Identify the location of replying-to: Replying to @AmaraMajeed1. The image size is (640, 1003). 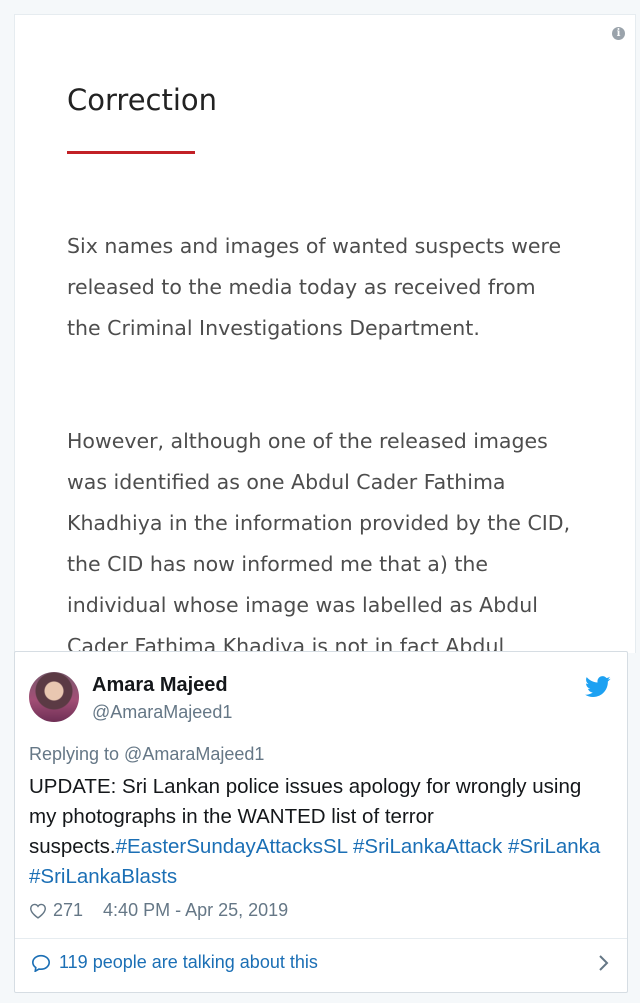
(146, 754).